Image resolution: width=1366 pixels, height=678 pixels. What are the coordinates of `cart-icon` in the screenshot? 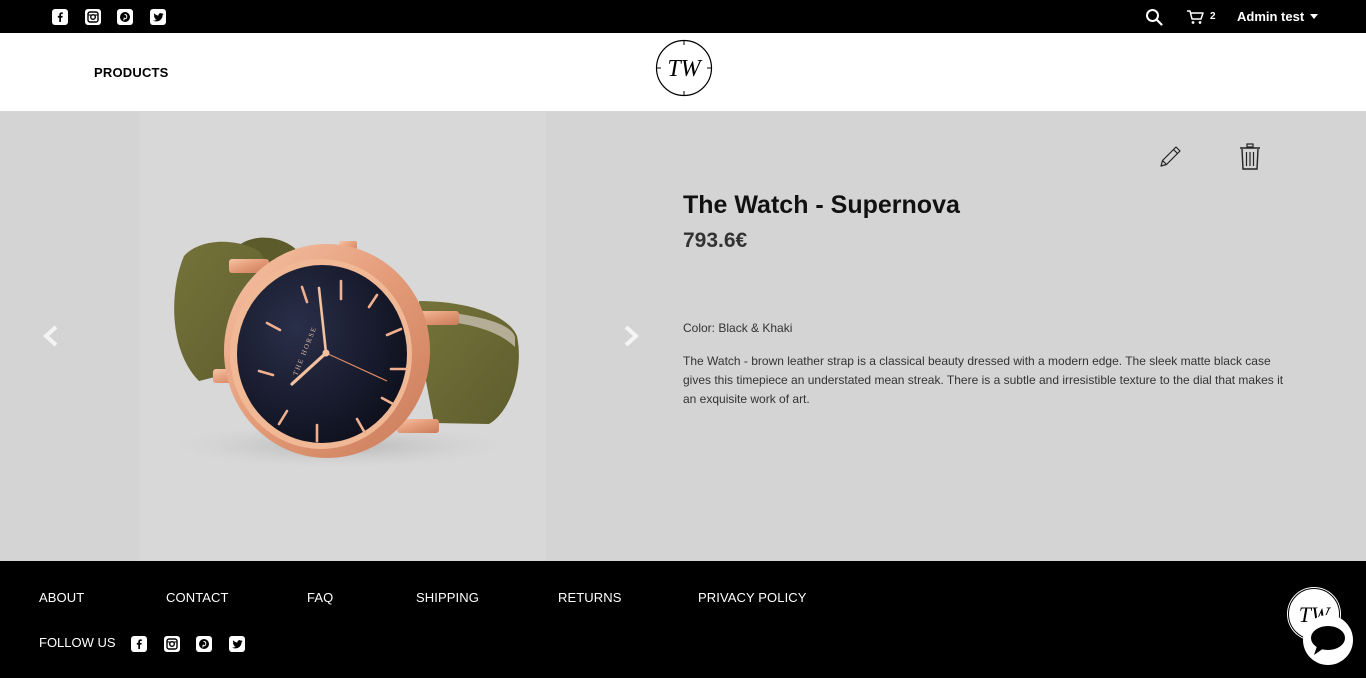 It's located at (1195, 17).